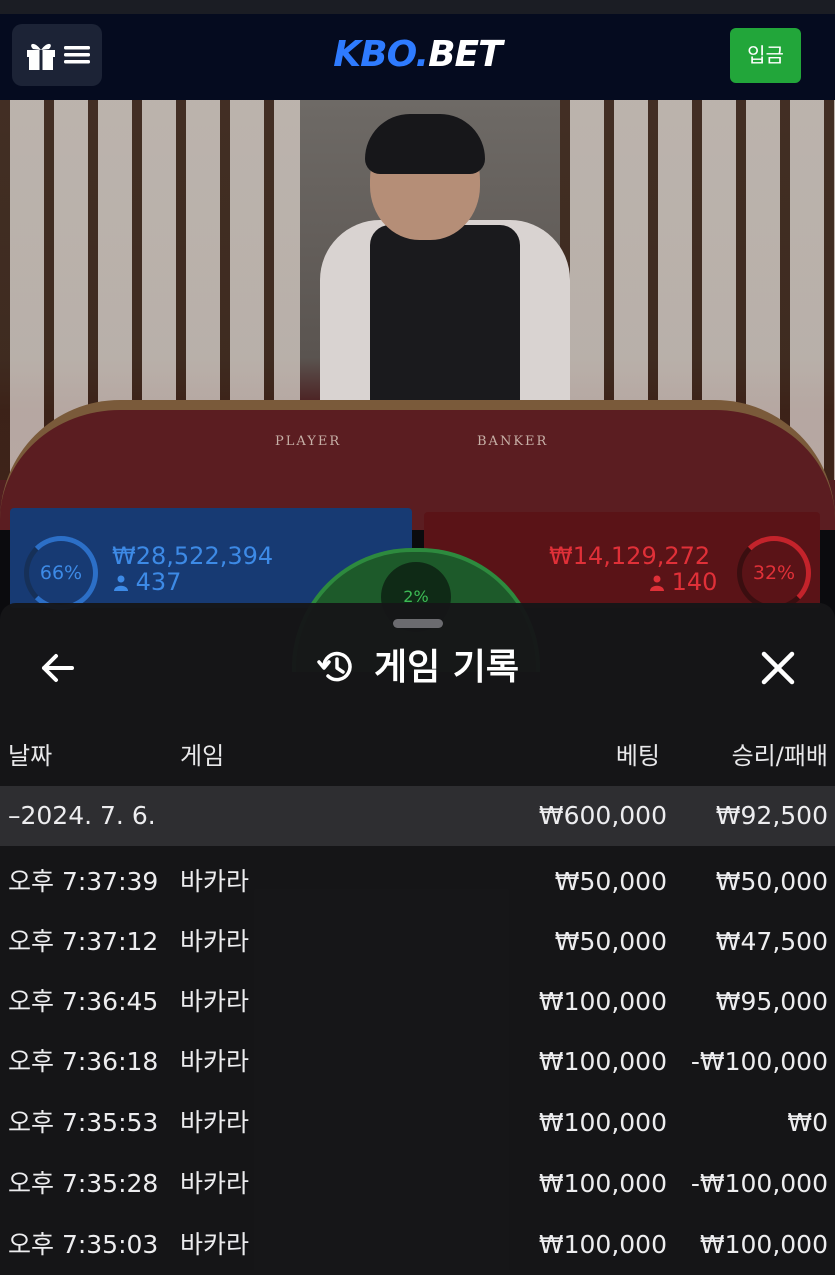 The image size is (835, 1275). I want to click on history-icon, so click(334, 666).